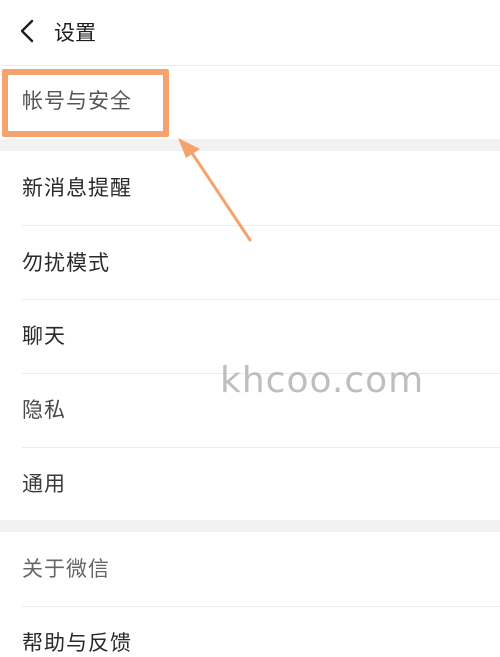 This screenshot has width=500, height=657. Describe the element at coordinates (44, 410) in the screenshot. I see `settings-item-label: 隐私` at that location.